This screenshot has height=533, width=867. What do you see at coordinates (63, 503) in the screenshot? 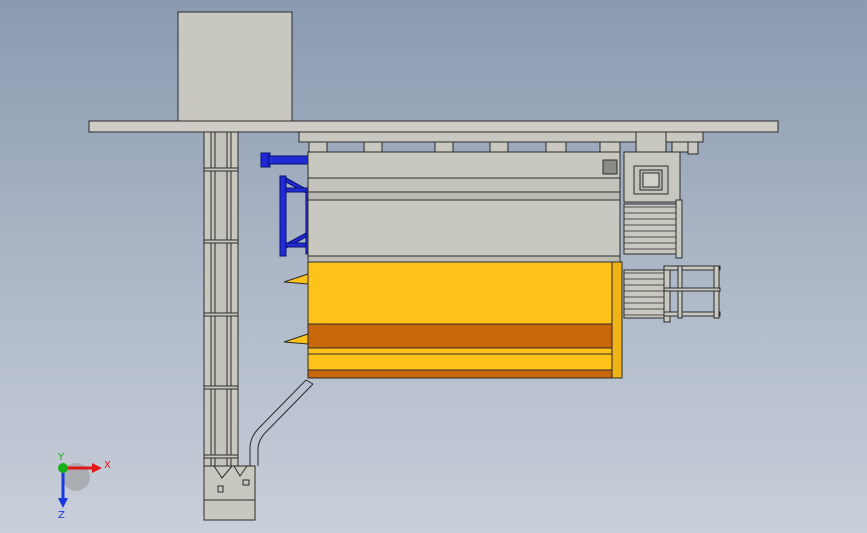
I see `z-axis-arrow-icon` at bounding box center [63, 503].